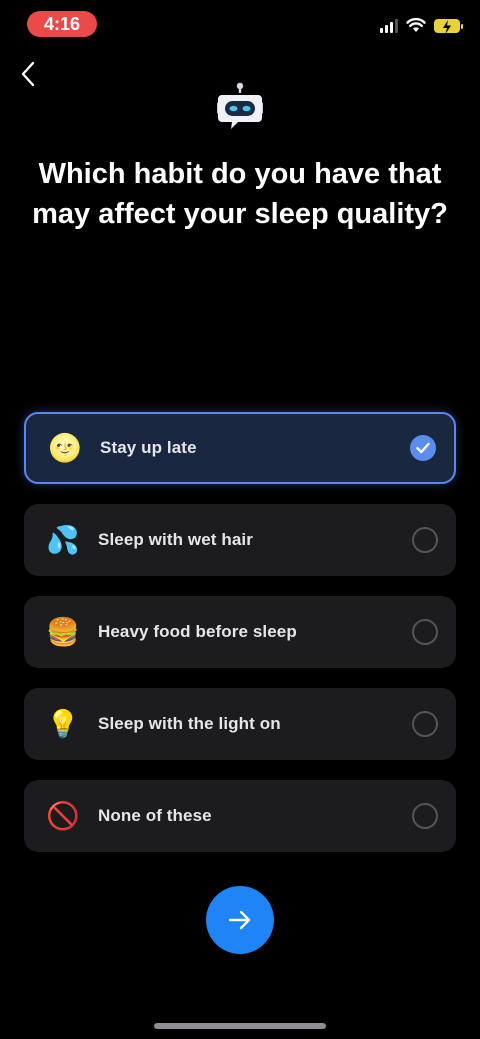 This screenshot has height=1039, width=480. Describe the element at coordinates (189, 723) in the screenshot. I see `option-label: Sleep with the light on` at that location.